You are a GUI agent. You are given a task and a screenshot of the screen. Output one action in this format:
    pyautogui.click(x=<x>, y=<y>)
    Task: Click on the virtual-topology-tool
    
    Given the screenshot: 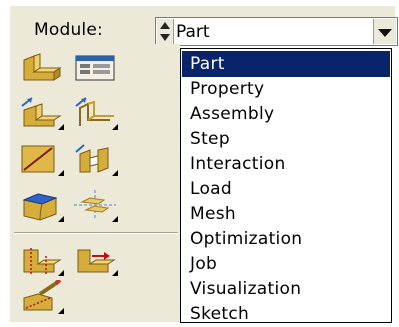 What is the action you would take?
    pyautogui.click(x=41, y=297)
    